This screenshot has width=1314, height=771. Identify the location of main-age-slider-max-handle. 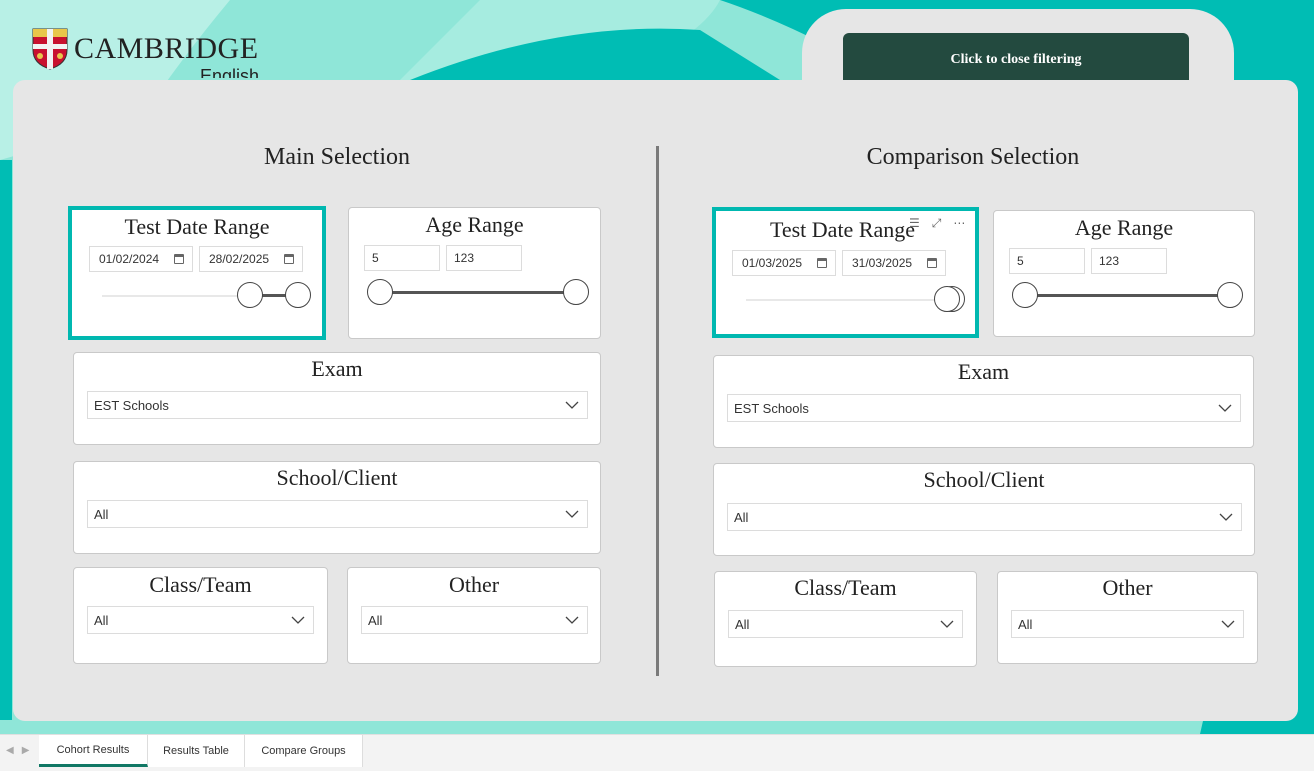
(576, 292).